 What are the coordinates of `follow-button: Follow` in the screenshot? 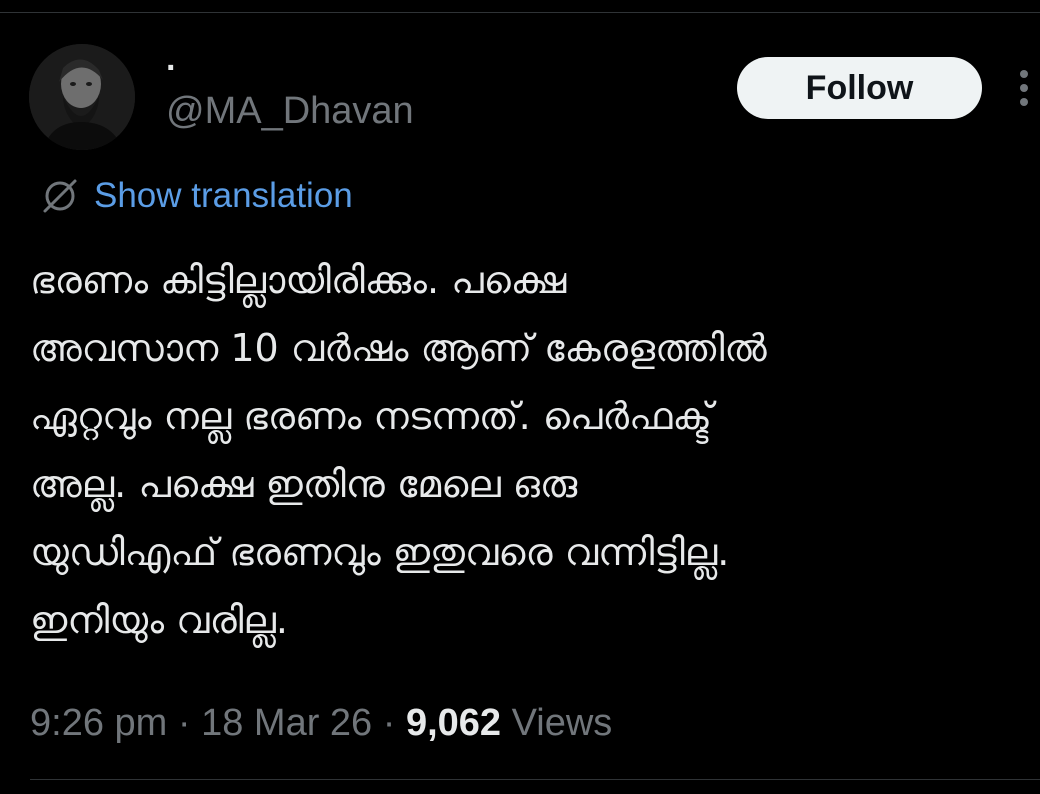 It's located at (859, 88).